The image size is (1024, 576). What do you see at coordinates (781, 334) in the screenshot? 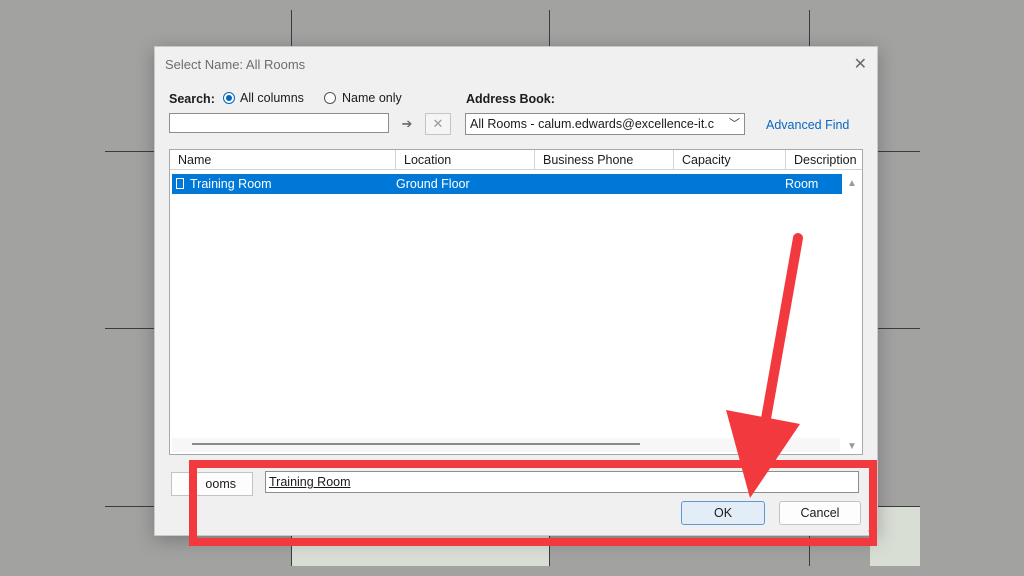
I see `arrow-shaft` at bounding box center [781, 334].